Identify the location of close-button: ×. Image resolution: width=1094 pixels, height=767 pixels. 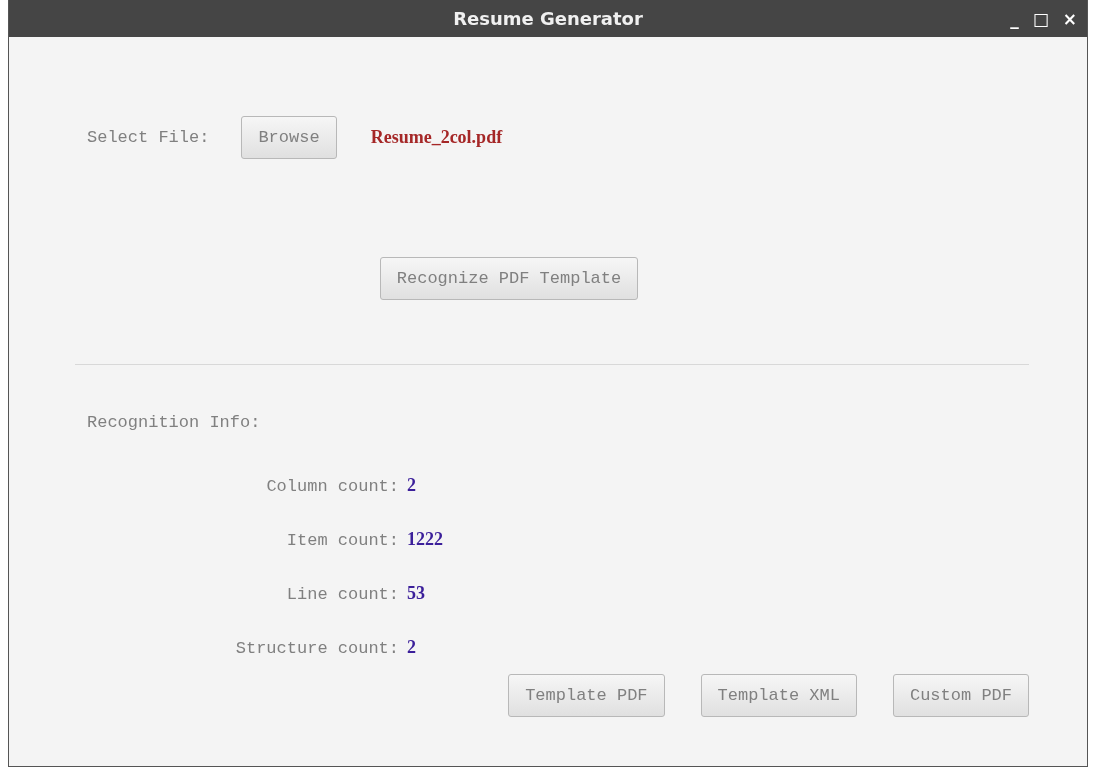
(1069, 18).